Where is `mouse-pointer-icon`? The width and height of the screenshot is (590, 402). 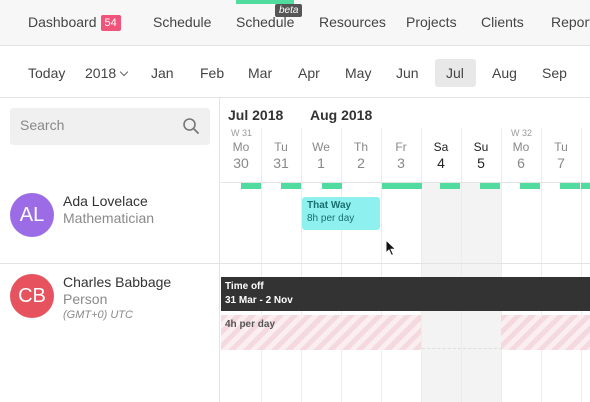 mouse-pointer-icon is located at coordinates (391, 248).